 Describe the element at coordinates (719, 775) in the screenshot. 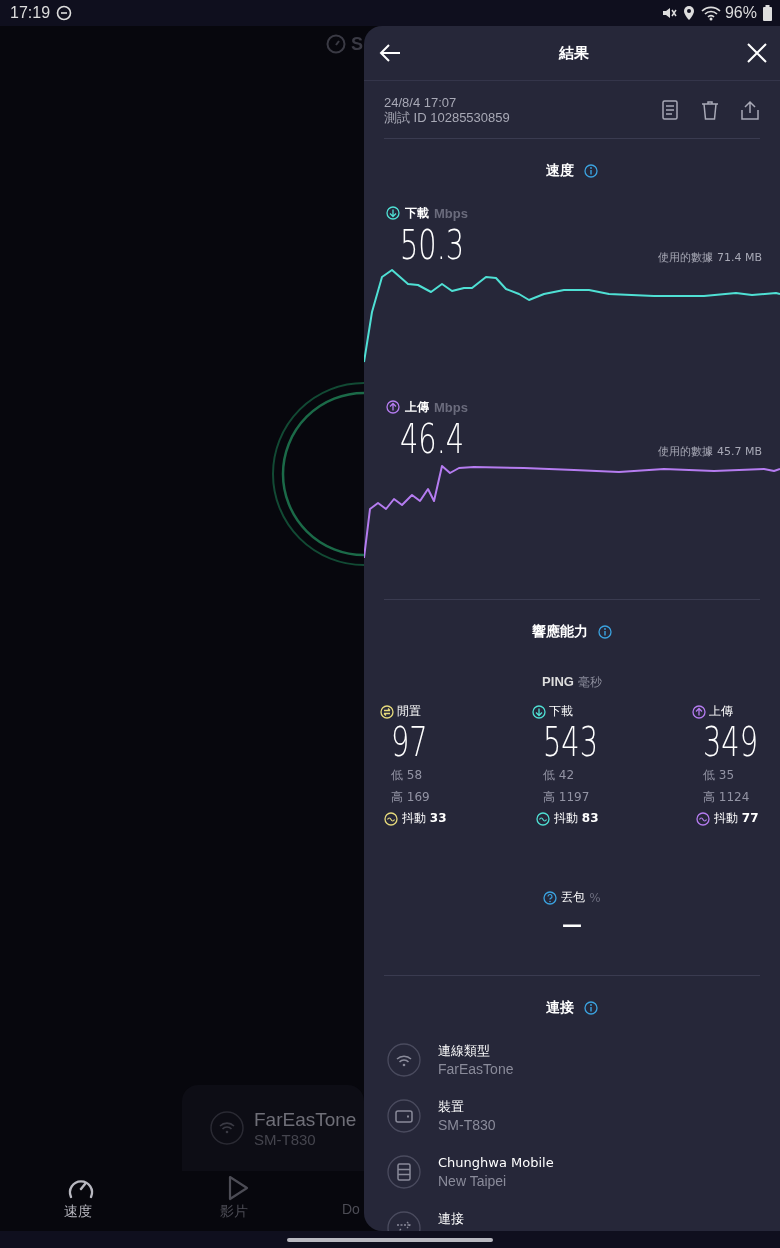

I see `ping-low: 低 35` at that location.